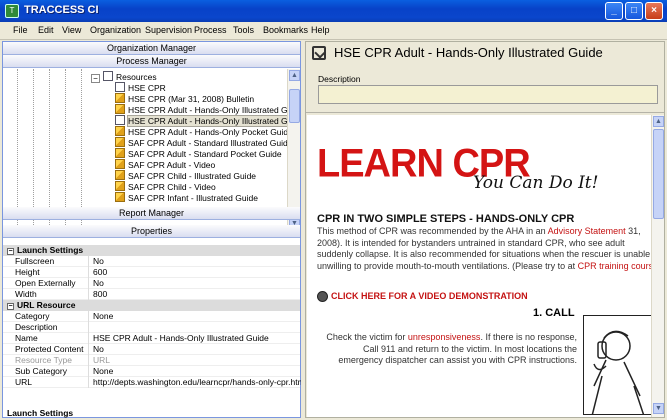 This screenshot has height=420, width=667. Describe the element at coordinates (151, 48) in the screenshot. I see `organization-manager-header: Organization Manager` at that location.